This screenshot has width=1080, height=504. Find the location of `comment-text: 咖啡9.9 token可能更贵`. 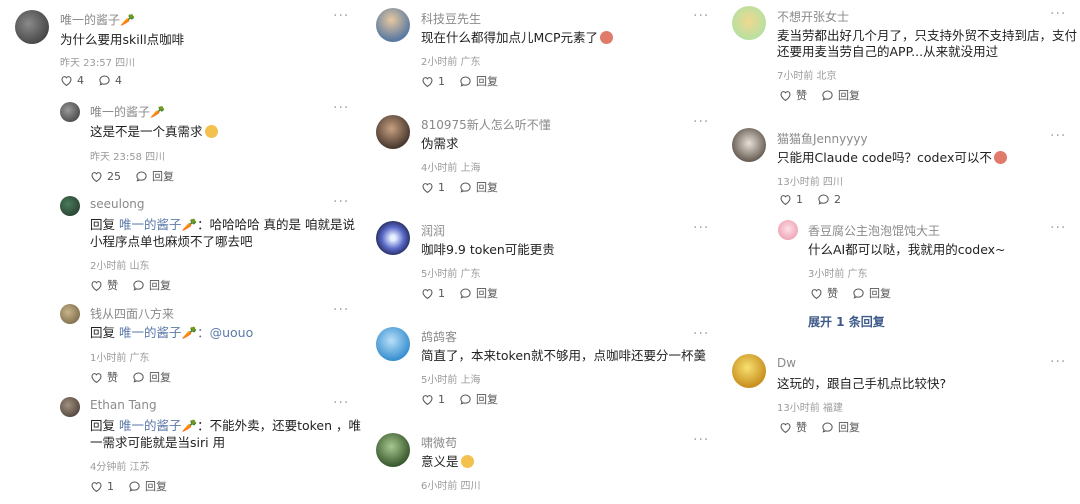

comment-text: 咖啡9.9 token可能更贵 is located at coordinates (488, 249).